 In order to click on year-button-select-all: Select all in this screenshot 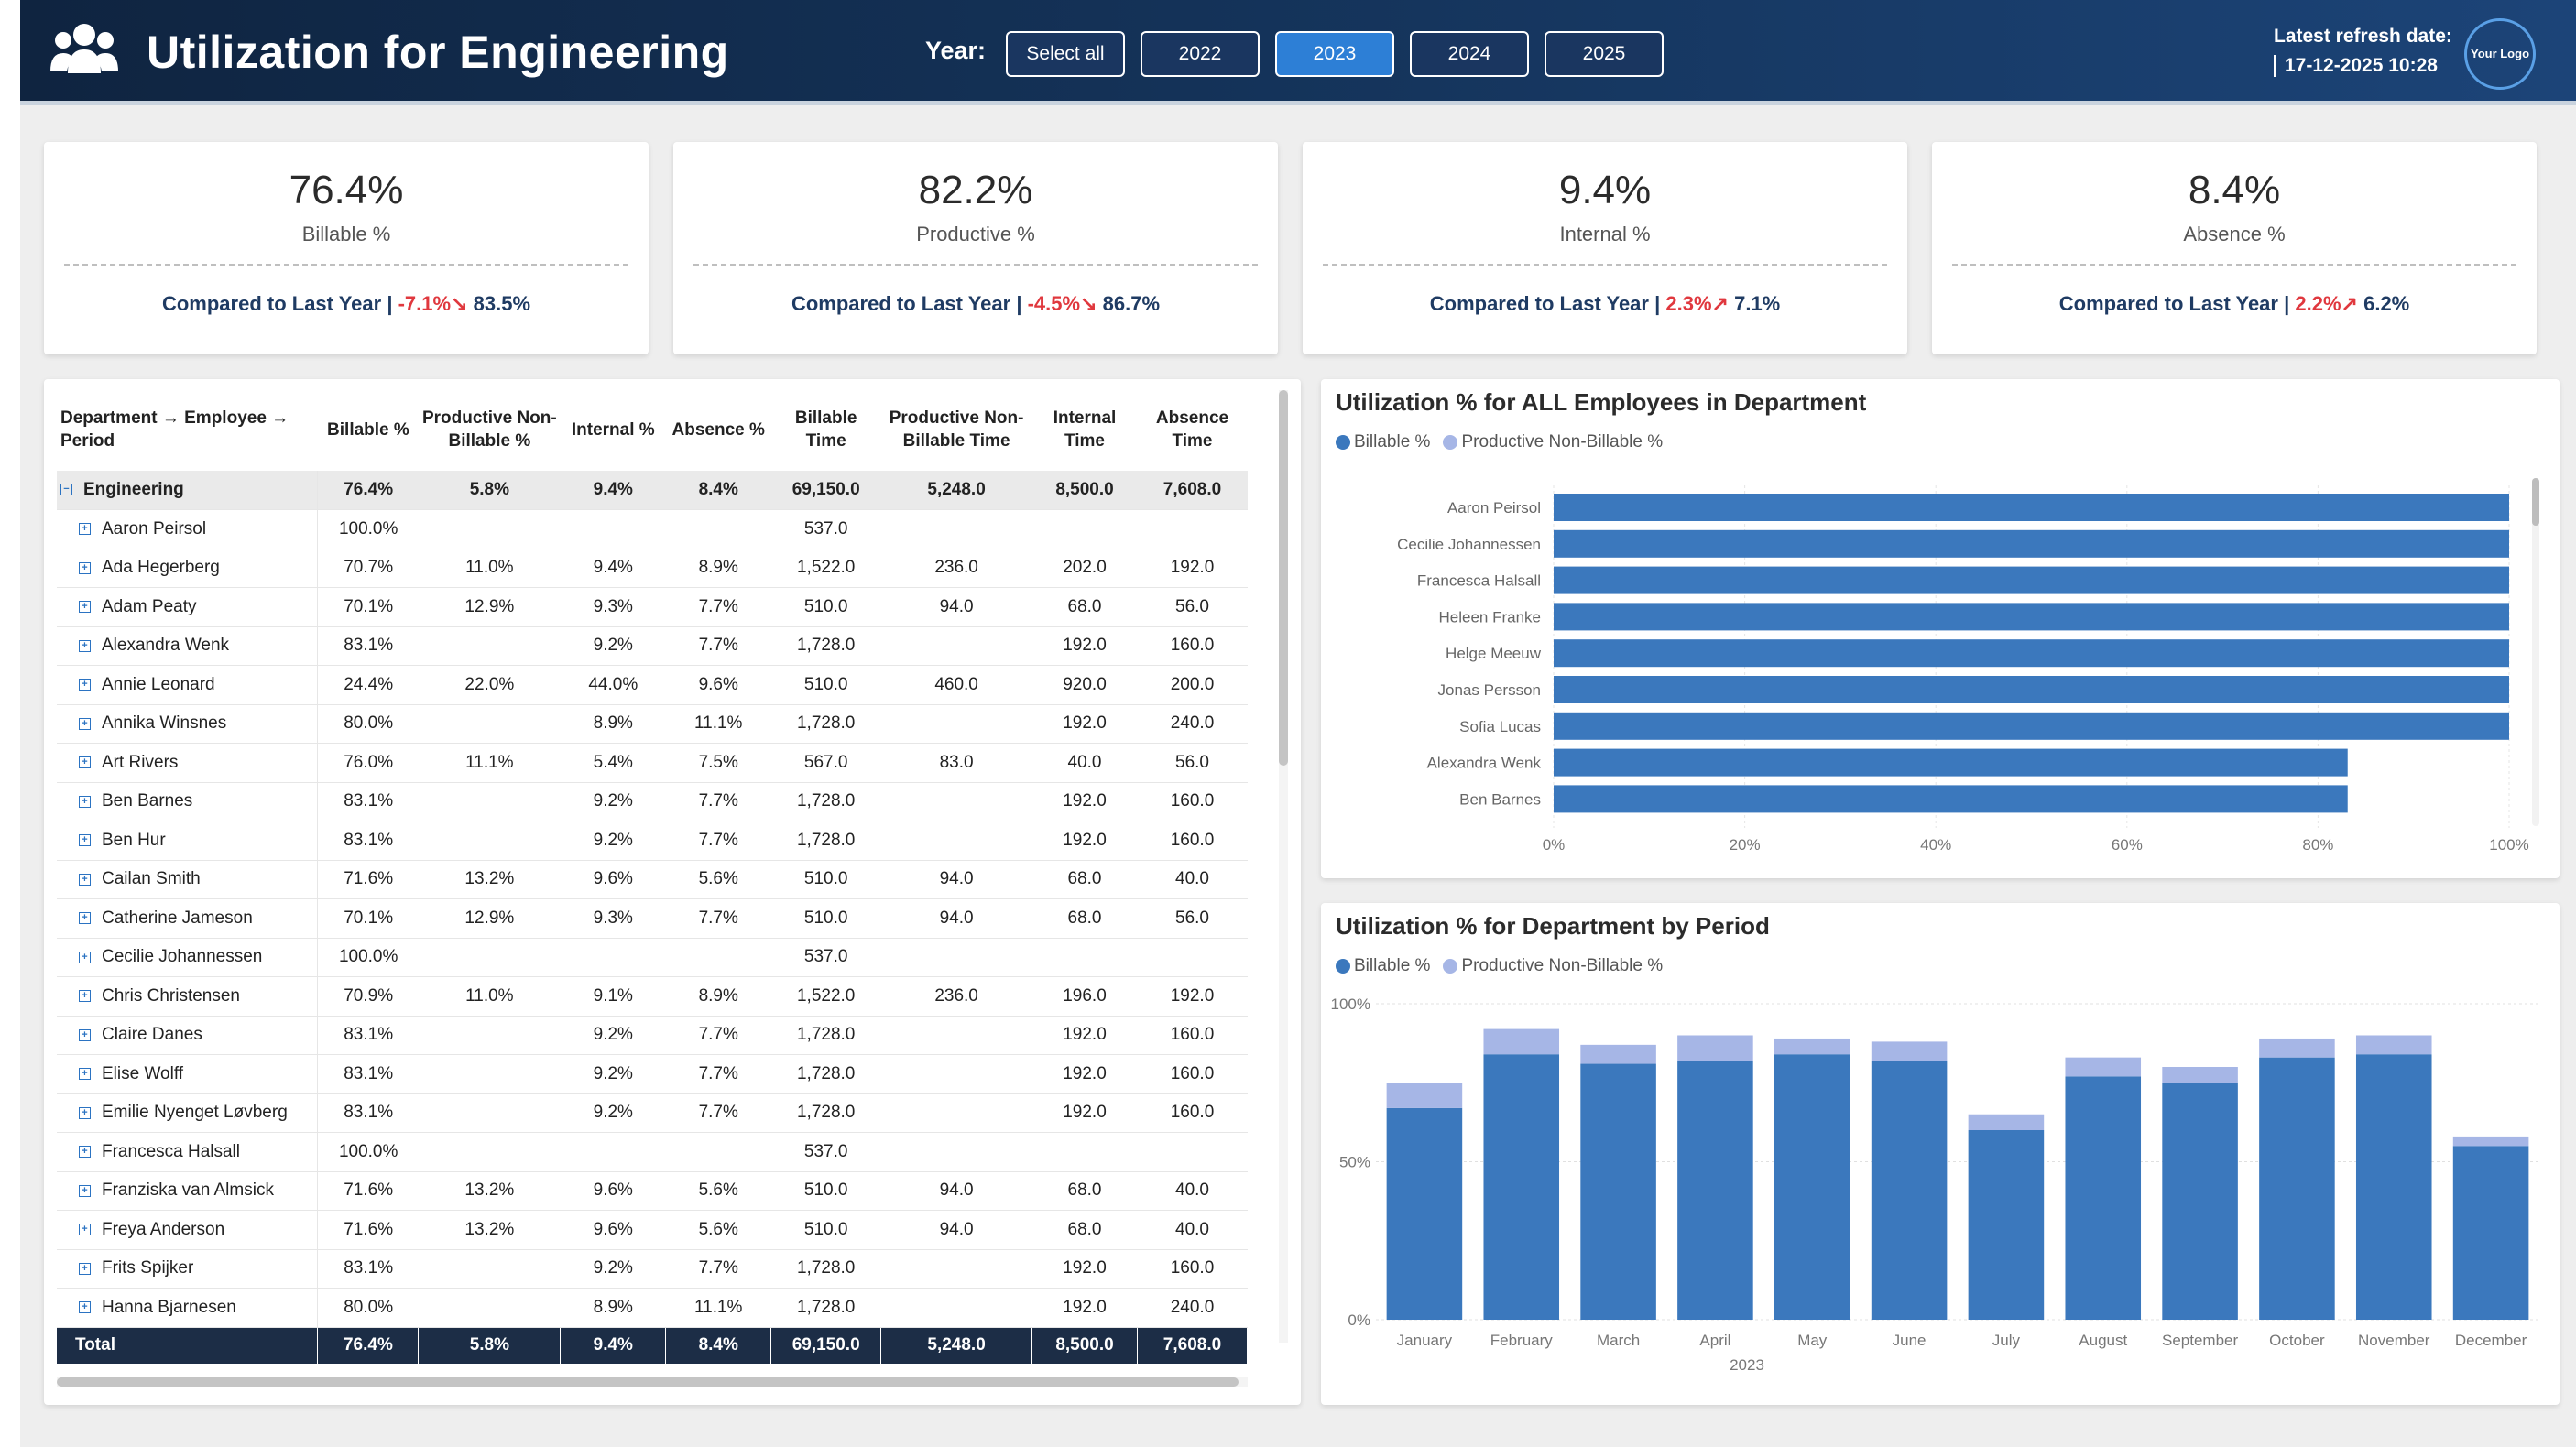, I will do `click(1066, 54)`.